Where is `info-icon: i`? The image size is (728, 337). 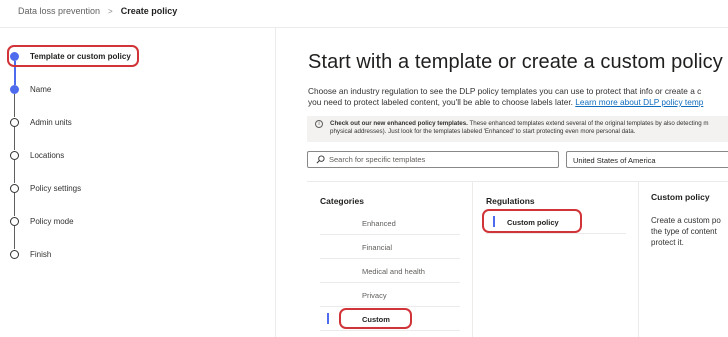 info-icon: i is located at coordinates (319, 124).